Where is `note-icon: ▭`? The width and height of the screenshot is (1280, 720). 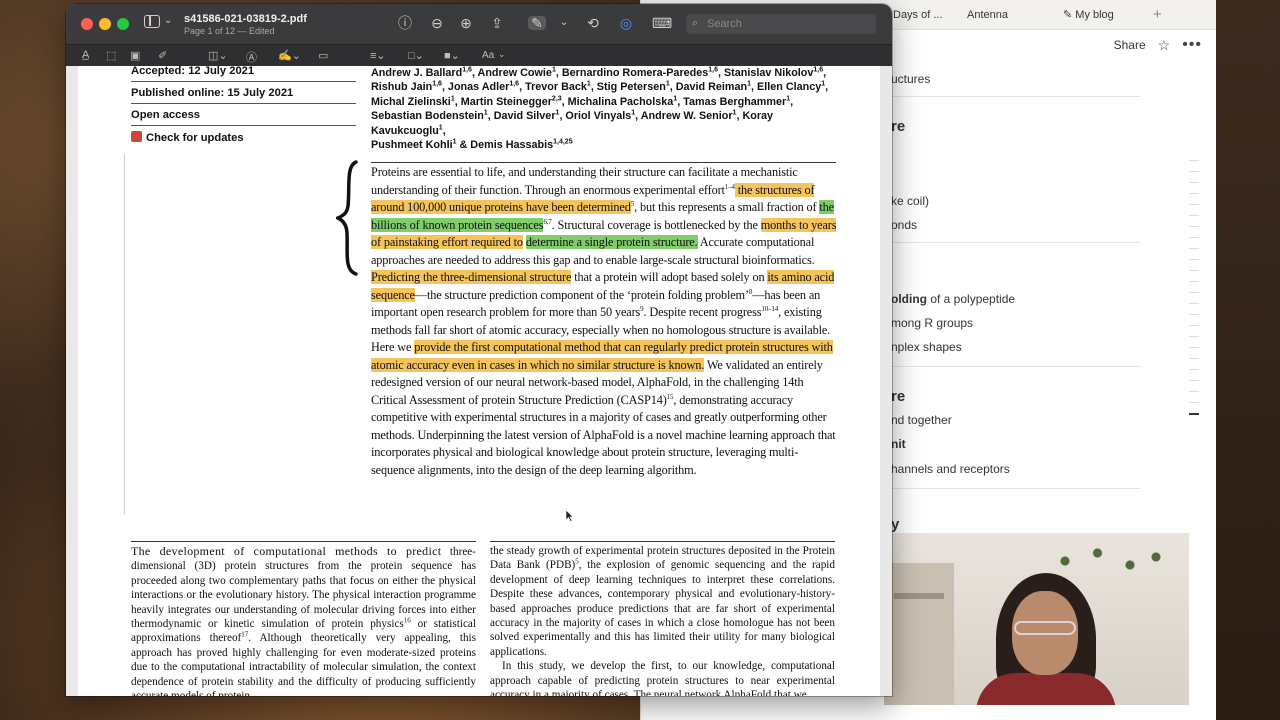
note-icon: ▭ is located at coordinates (323, 55).